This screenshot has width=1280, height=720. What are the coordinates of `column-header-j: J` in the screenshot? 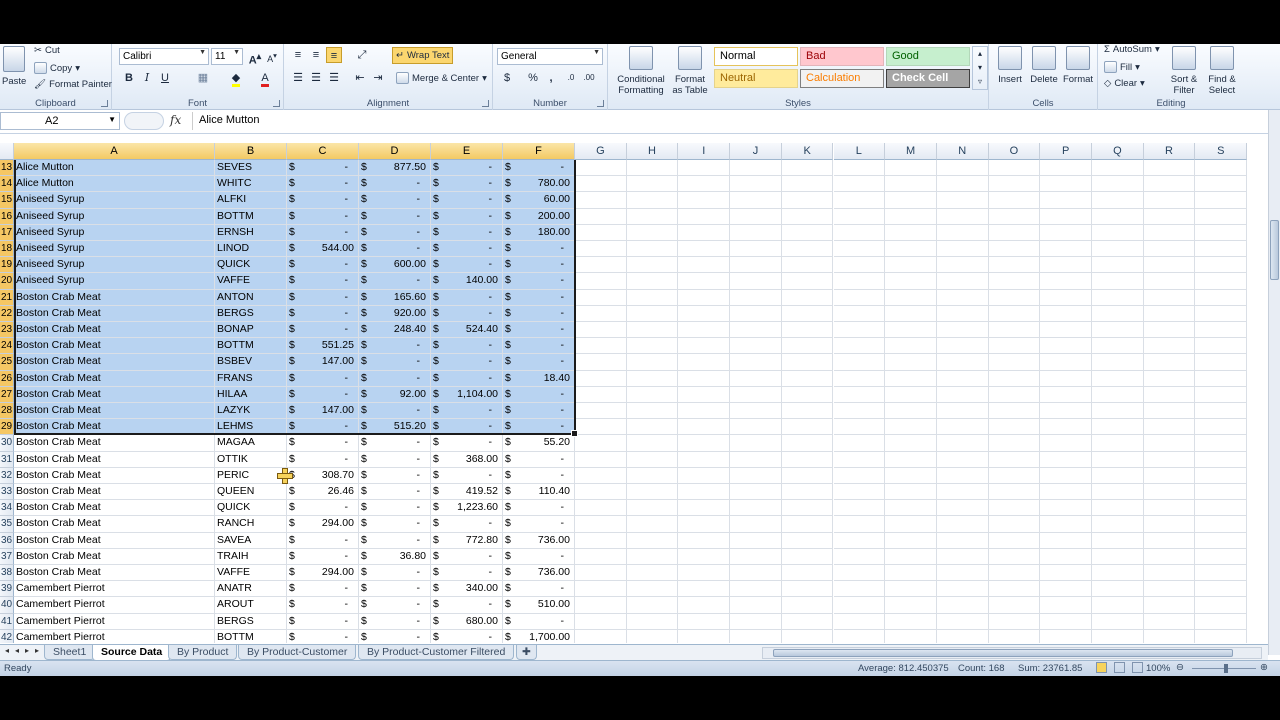 It's located at (756, 151).